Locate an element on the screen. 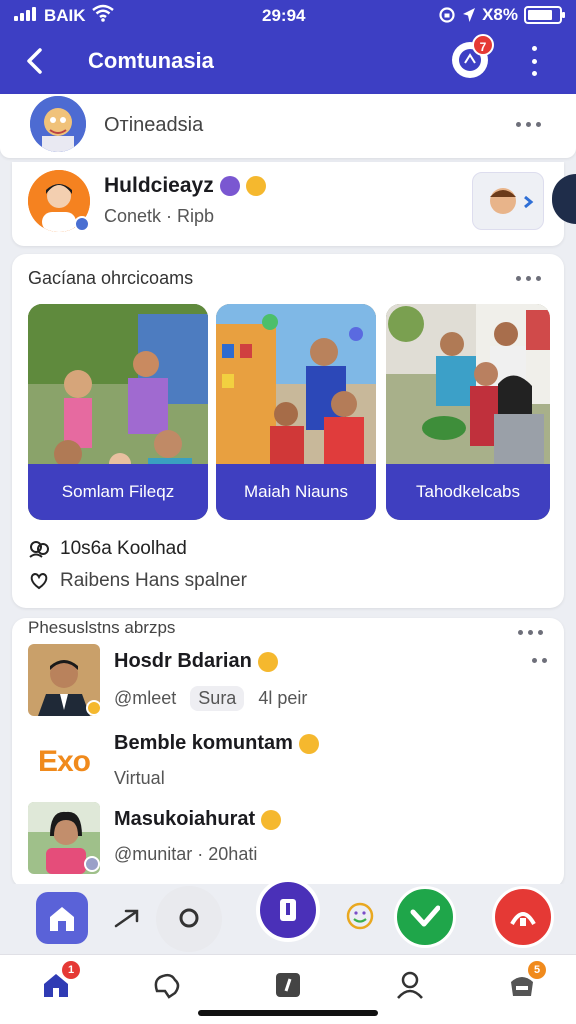 Image resolution: width=576 pixels, height=1024 pixels. profile-name: Huldcieayz is located at coordinates (185, 186).